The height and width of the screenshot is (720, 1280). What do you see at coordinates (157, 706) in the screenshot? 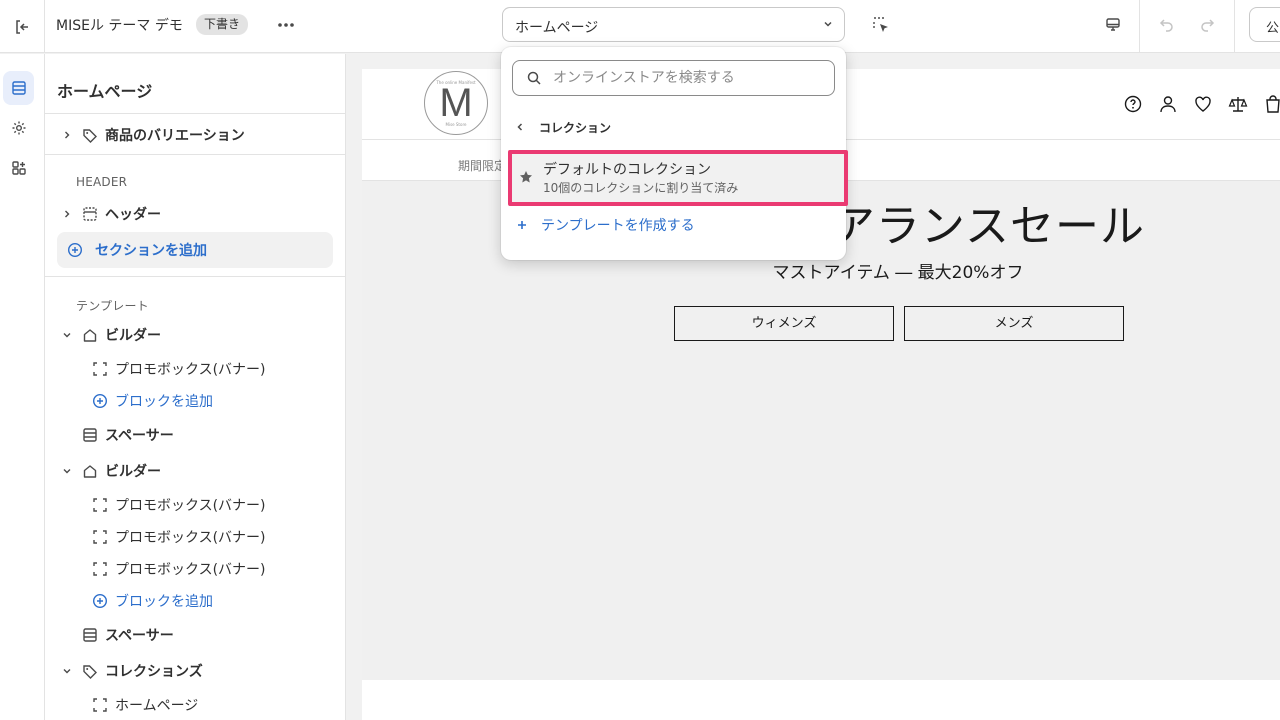
I see `sidebar-item-label: ホームページ` at bounding box center [157, 706].